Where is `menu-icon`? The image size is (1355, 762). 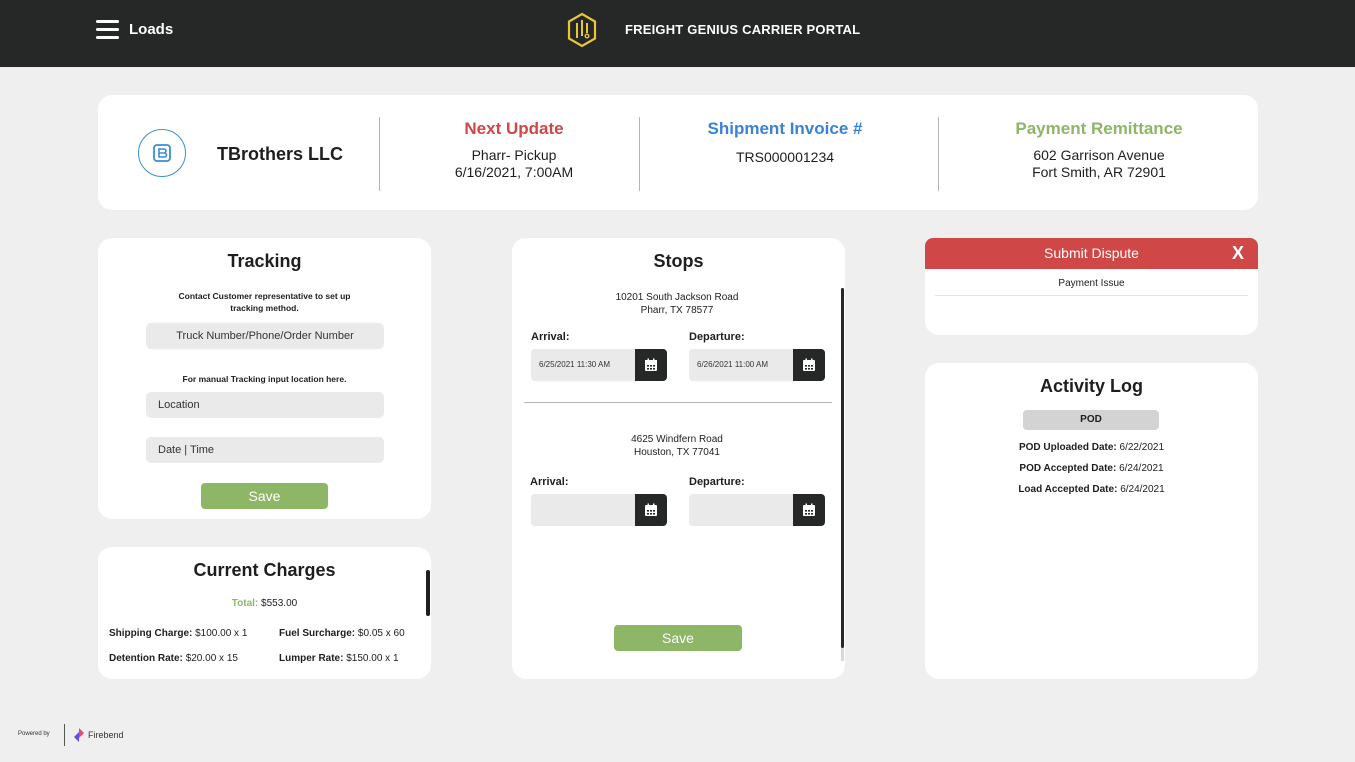
menu-icon is located at coordinates (107, 30).